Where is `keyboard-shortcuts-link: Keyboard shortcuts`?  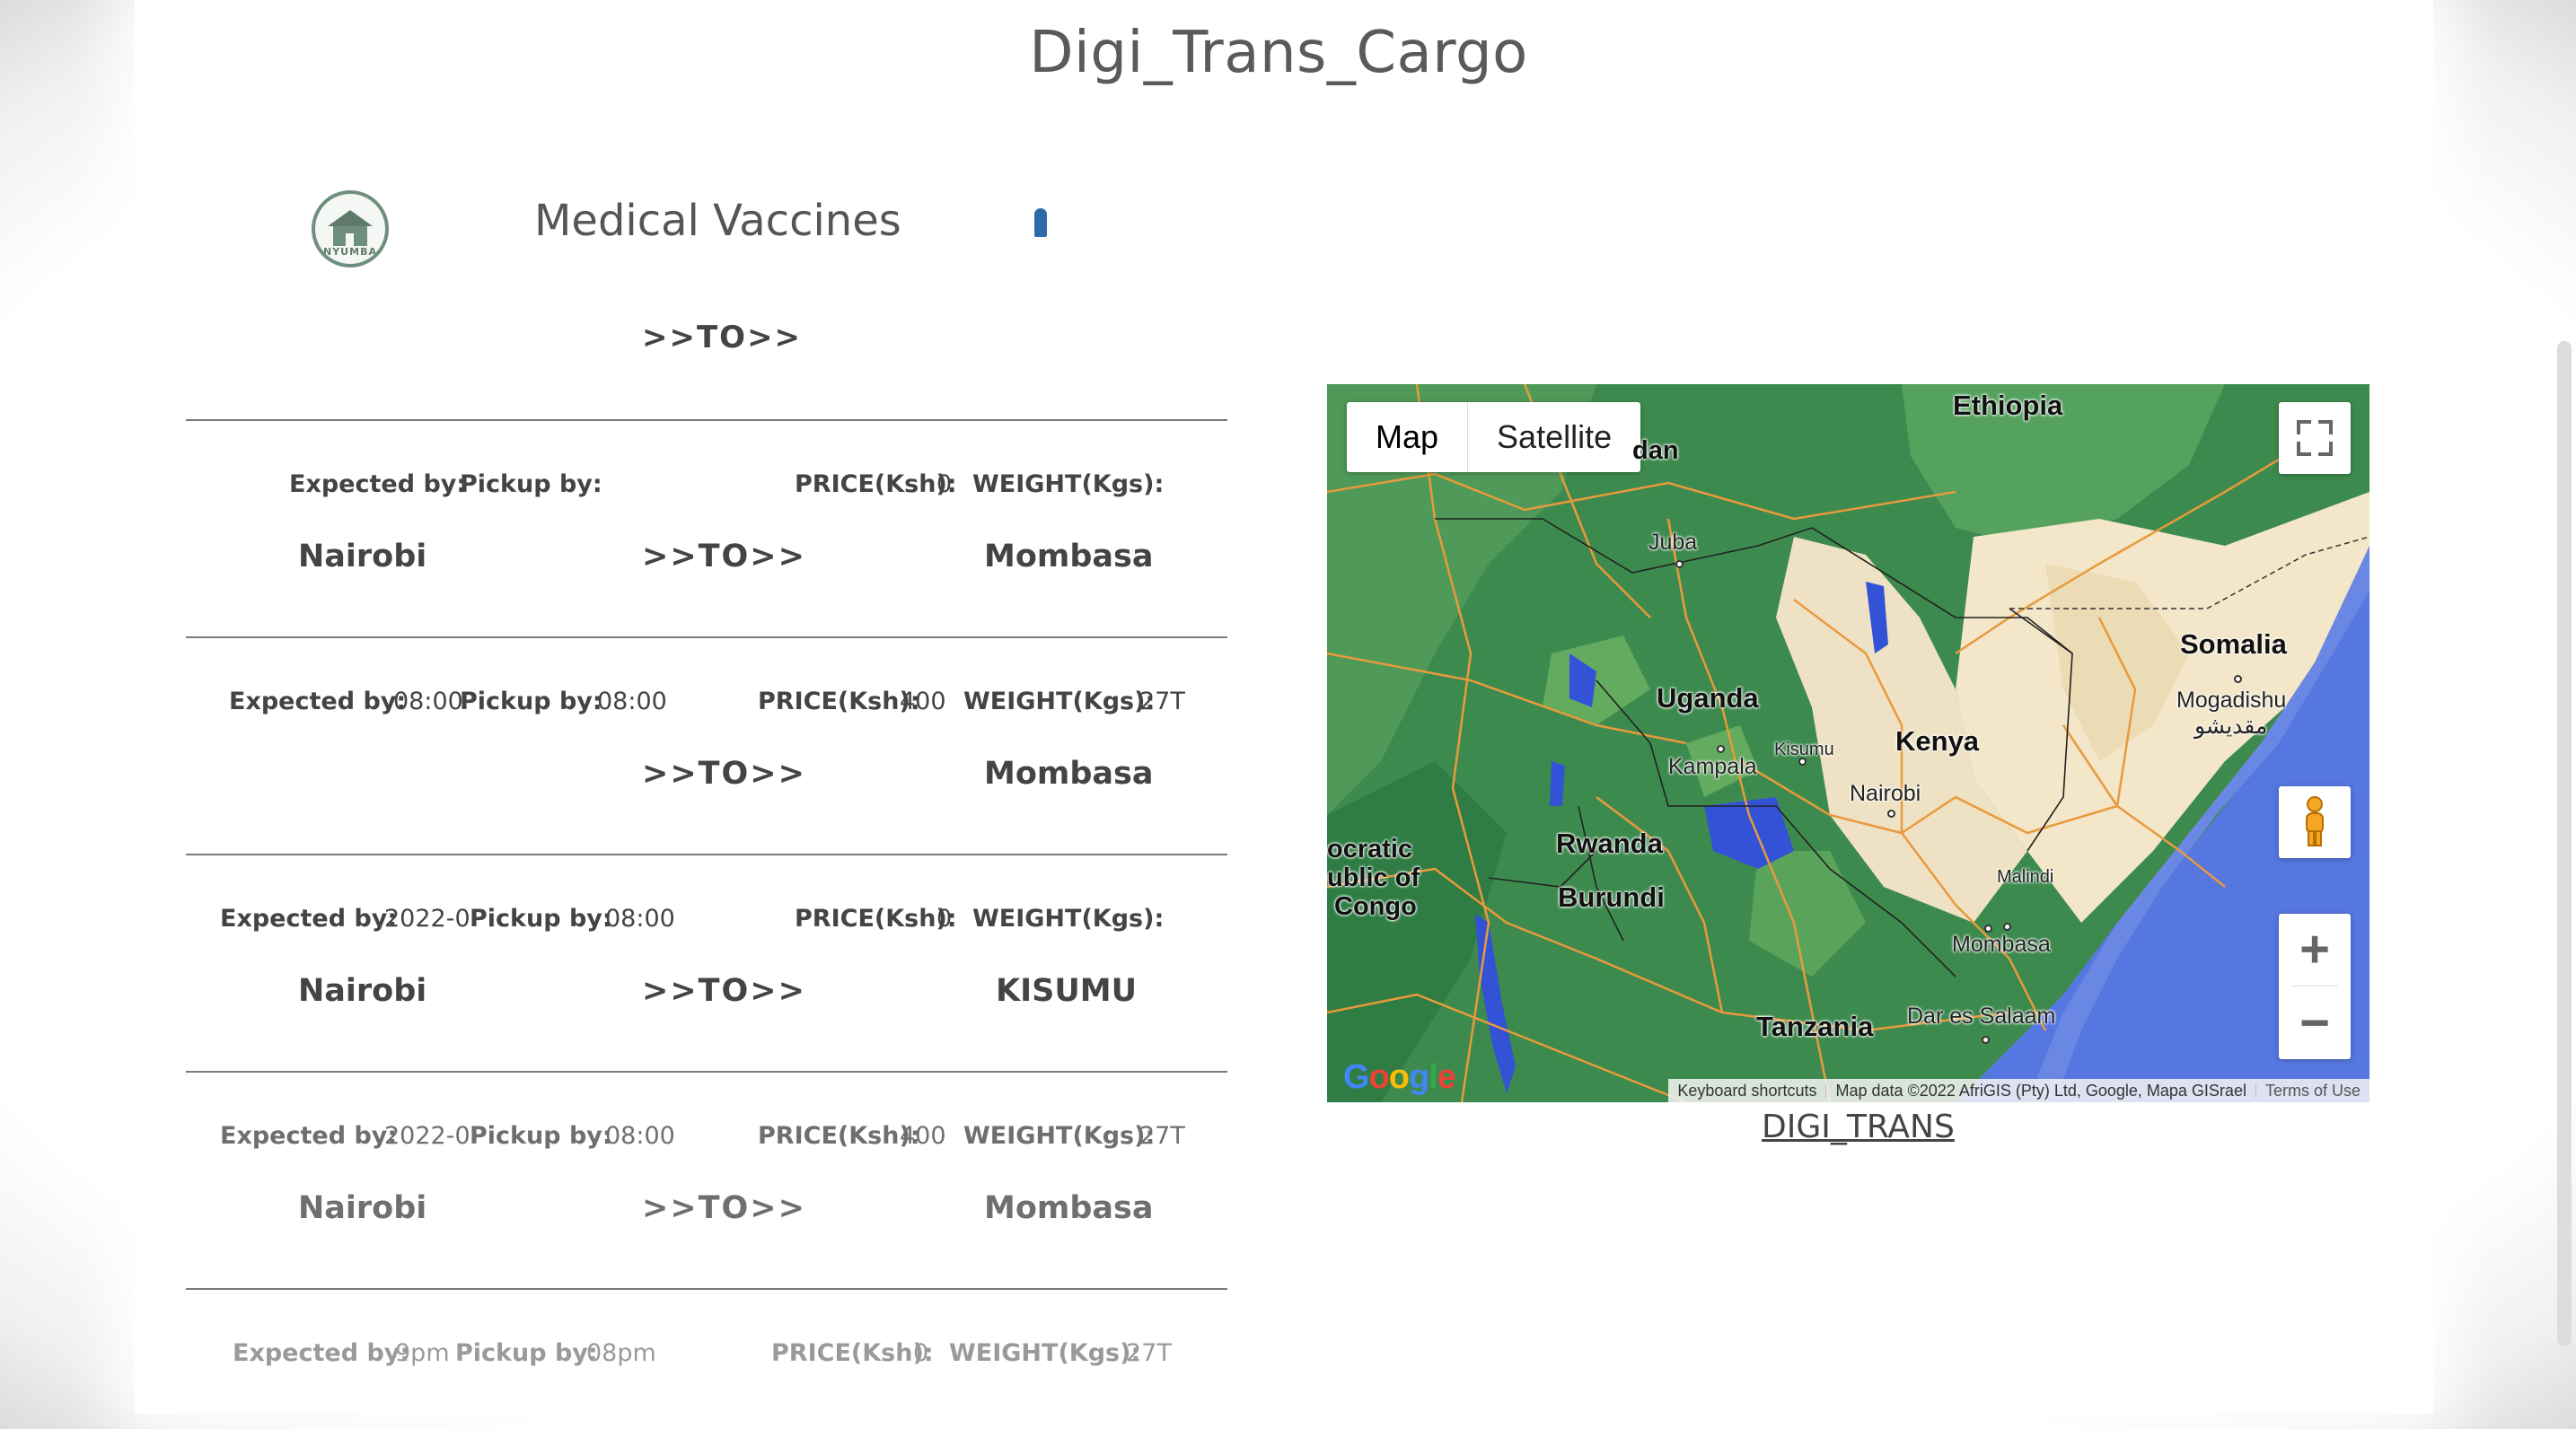
keyboard-shortcuts-link: Keyboard shortcuts is located at coordinates (1746, 1090).